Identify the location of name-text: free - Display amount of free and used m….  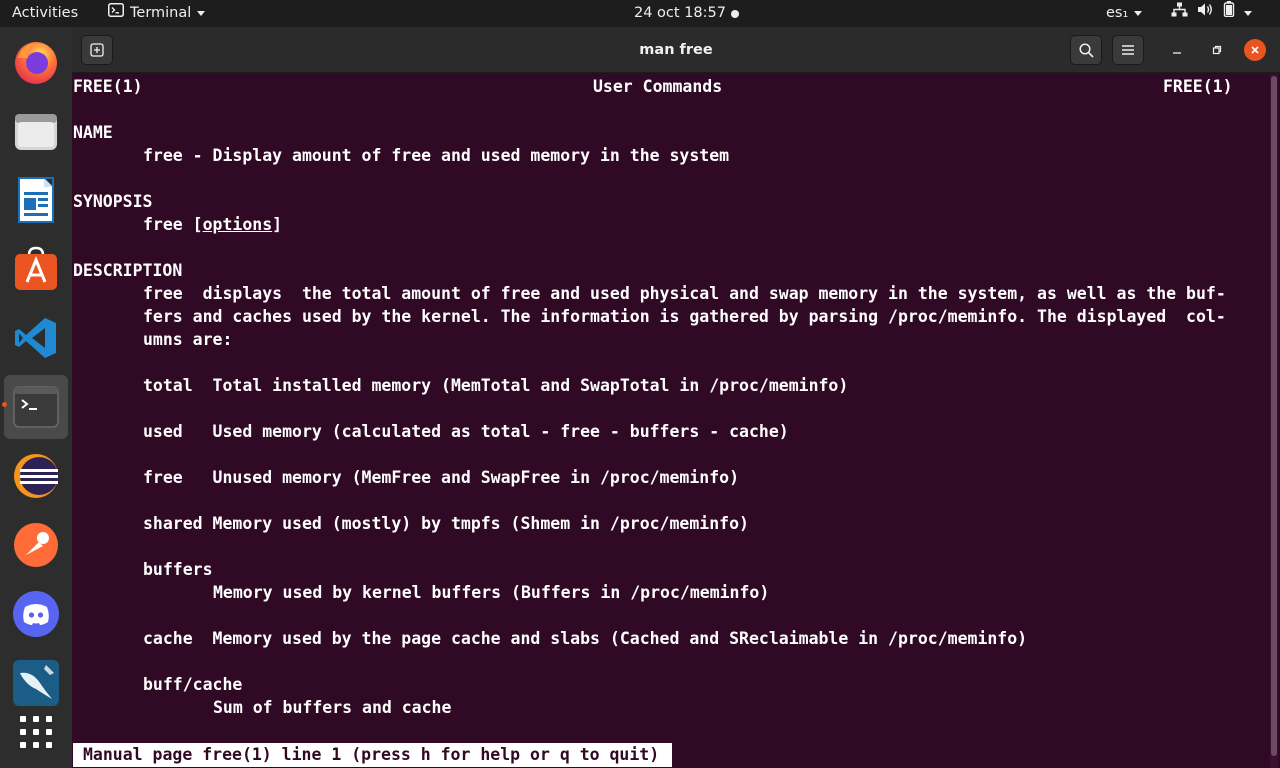
(436, 155).